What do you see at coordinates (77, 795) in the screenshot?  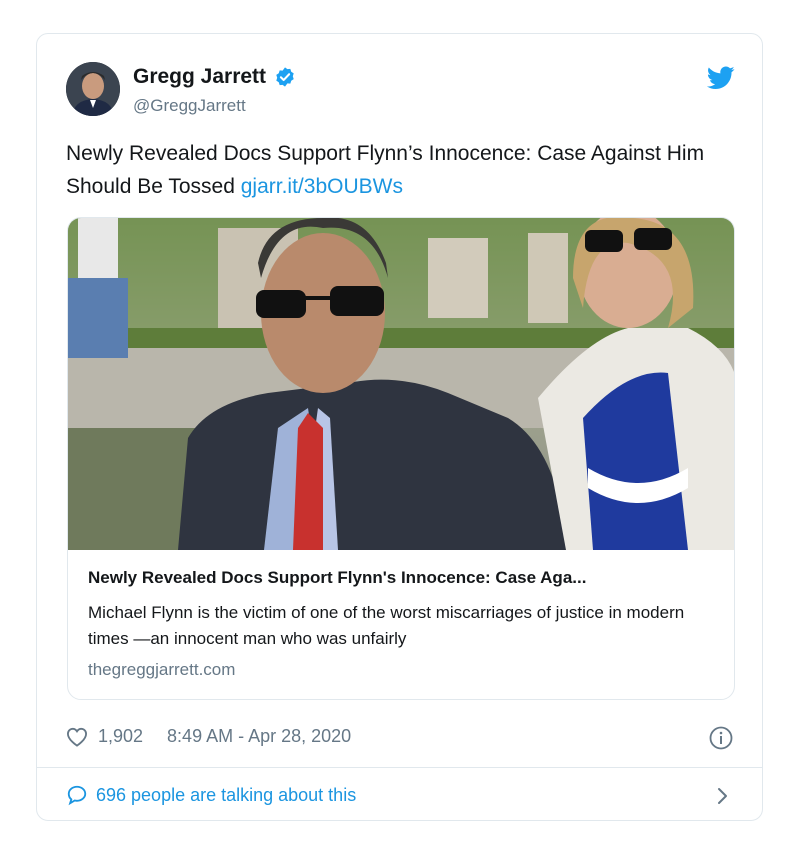 I see `reply-bubble-icon` at bounding box center [77, 795].